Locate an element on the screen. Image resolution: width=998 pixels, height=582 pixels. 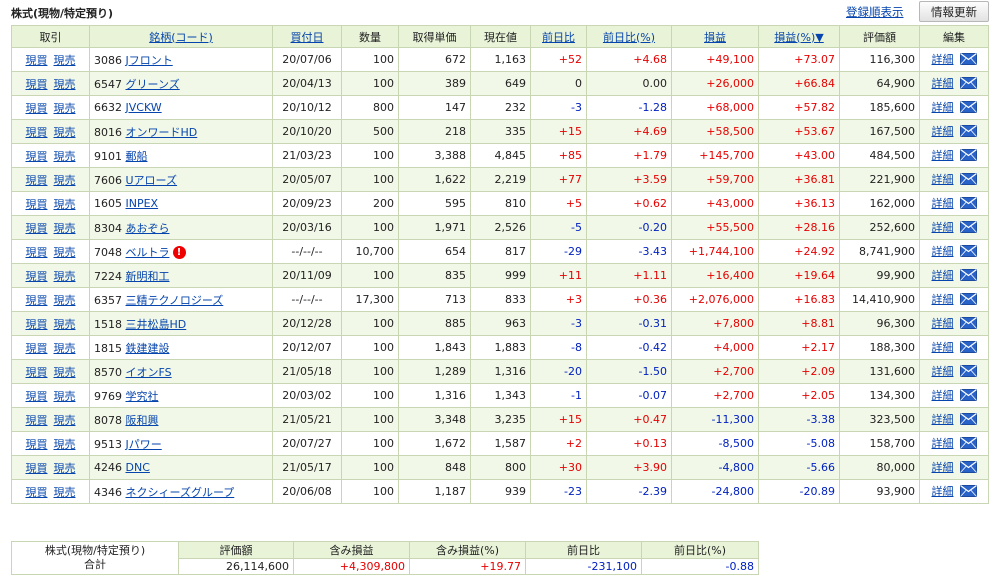
issue-name-link: 三精テクノロジーズ is located at coordinates (175, 300).